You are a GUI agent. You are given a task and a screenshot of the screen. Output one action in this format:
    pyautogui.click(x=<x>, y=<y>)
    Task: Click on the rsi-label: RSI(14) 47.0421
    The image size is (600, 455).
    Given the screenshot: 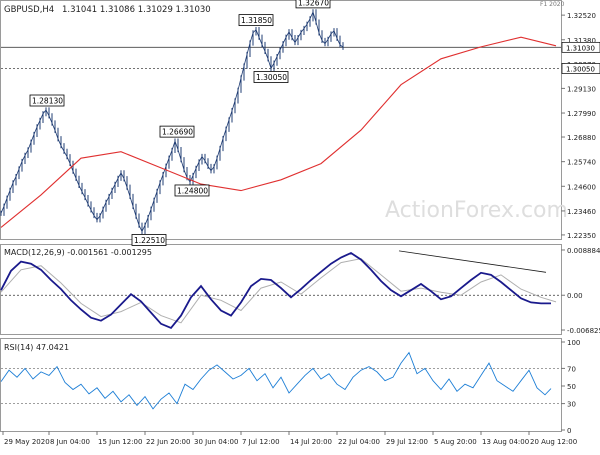 What is the action you would take?
    pyautogui.click(x=36, y=347)
    